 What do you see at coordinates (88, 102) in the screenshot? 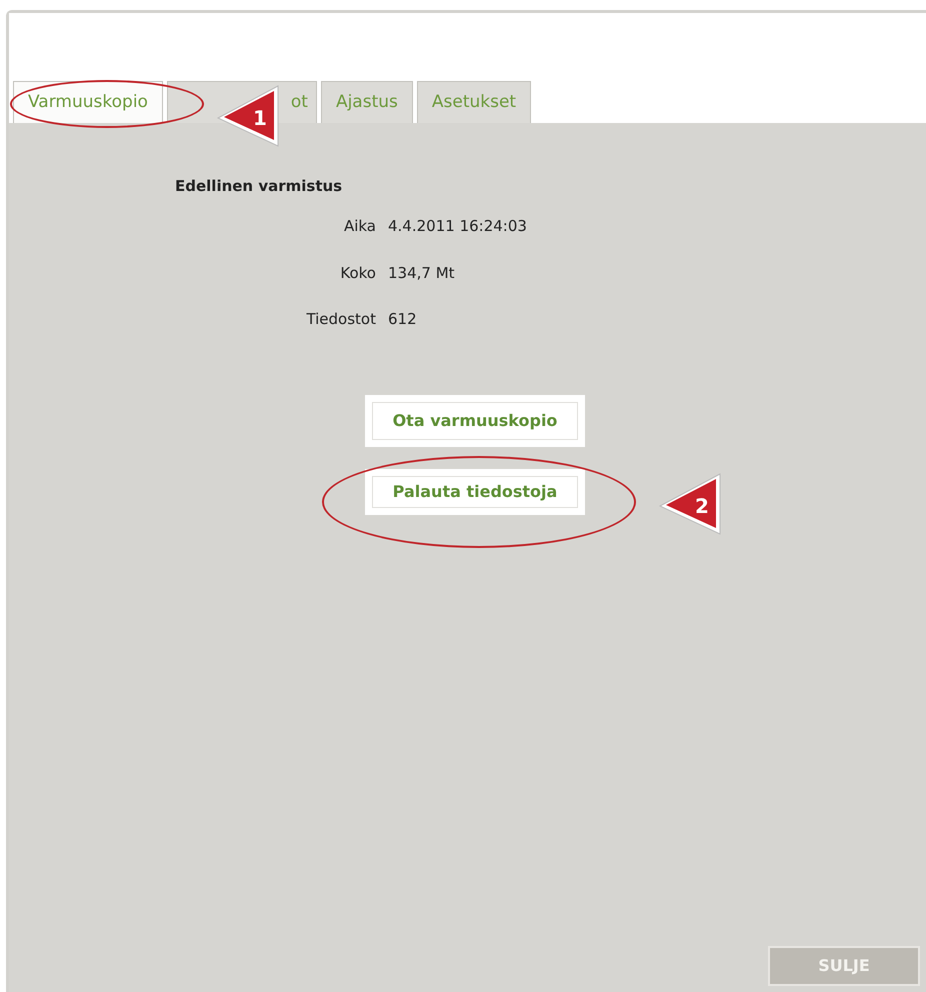
I see `tab: Varmuuskopio` at bounding box center [88, 102].